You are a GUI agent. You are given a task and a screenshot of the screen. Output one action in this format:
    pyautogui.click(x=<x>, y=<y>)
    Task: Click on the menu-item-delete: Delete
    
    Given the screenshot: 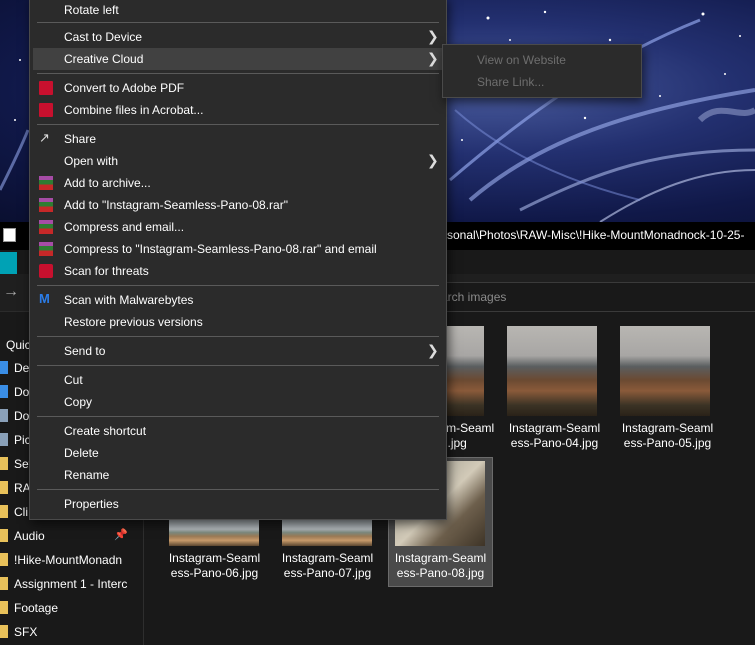 What is the action you would take?
    pyautogui.click(x=238, y=453)
    